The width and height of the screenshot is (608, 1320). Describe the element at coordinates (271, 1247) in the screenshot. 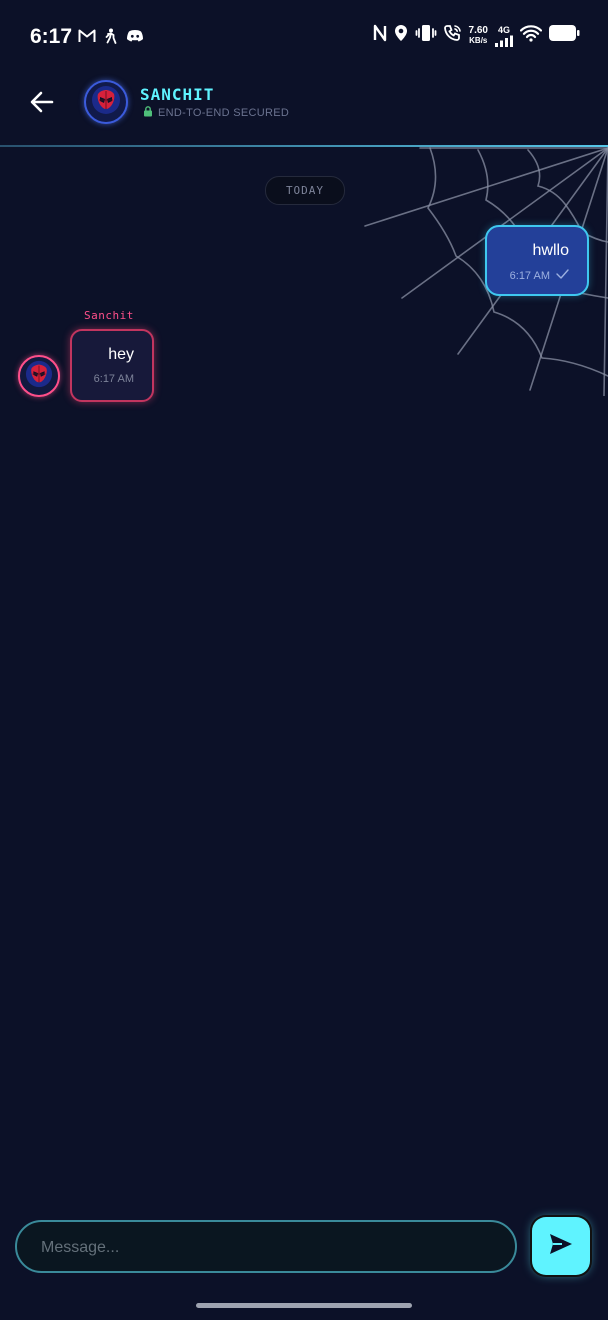

I see `message-input` at that location.